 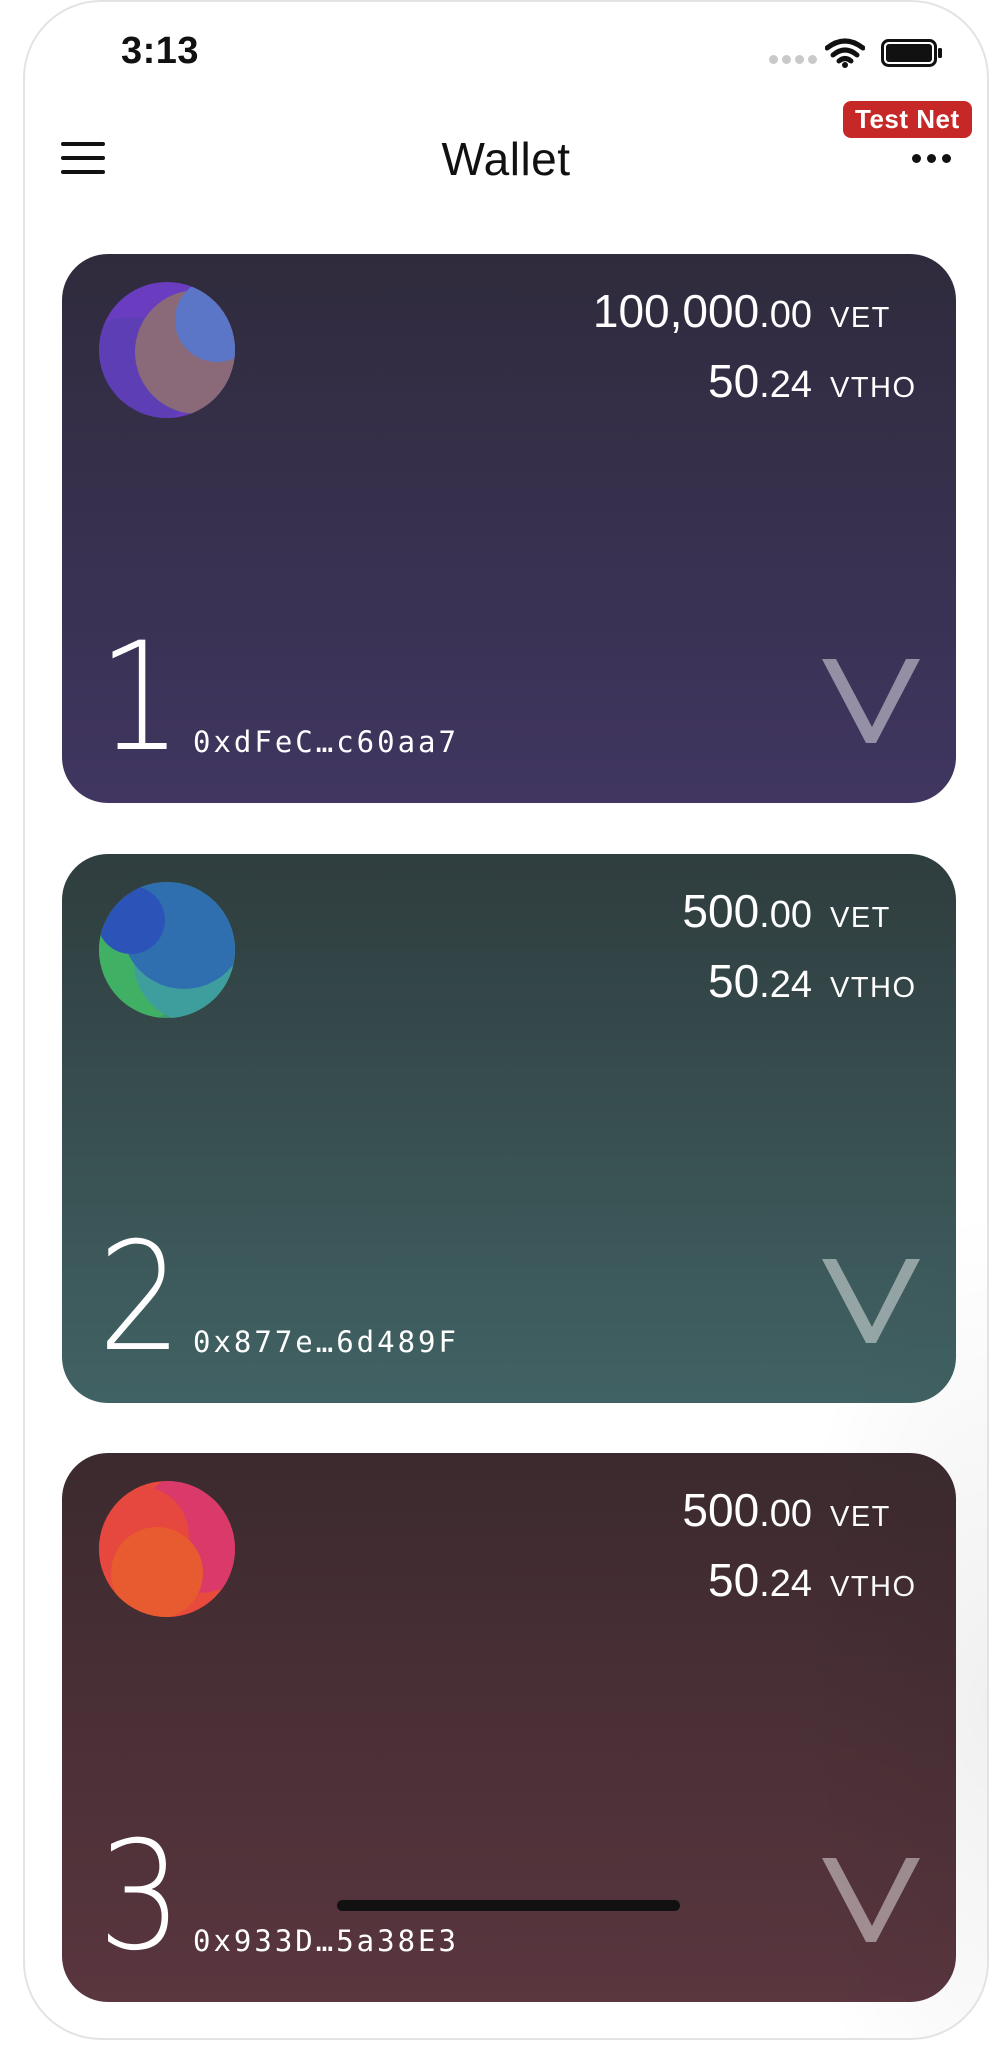 I want to click on wallet-index: 1, so click(x=140, y=698).